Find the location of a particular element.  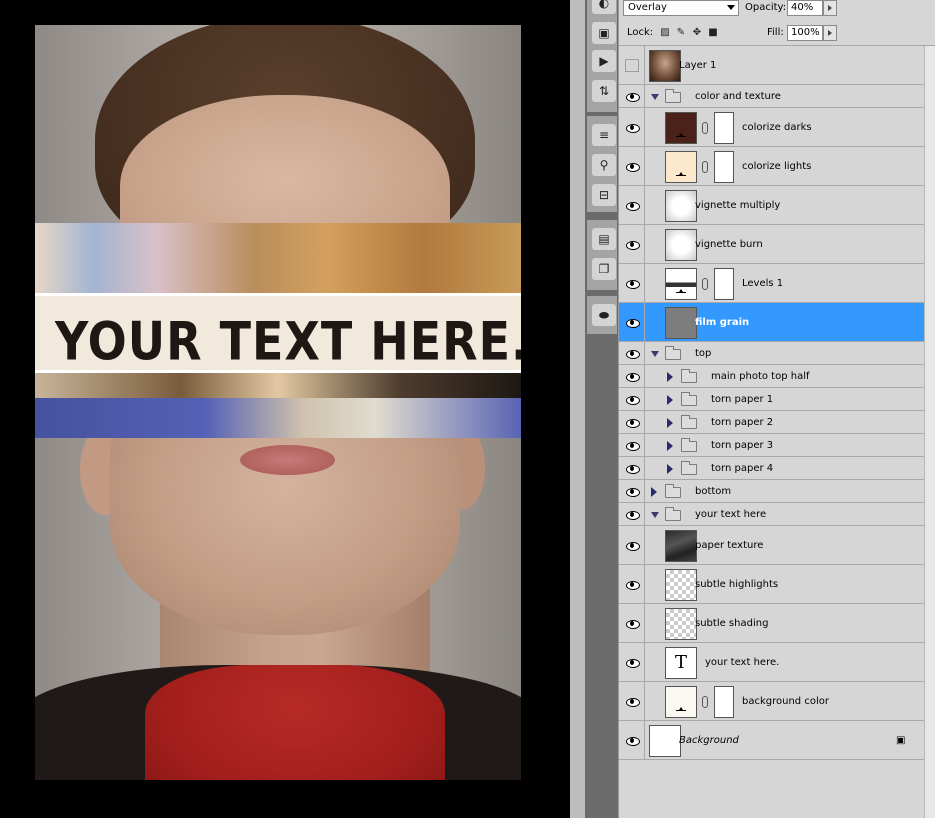

layer-row: torn paper 4 is located at coordinates (771, 468).